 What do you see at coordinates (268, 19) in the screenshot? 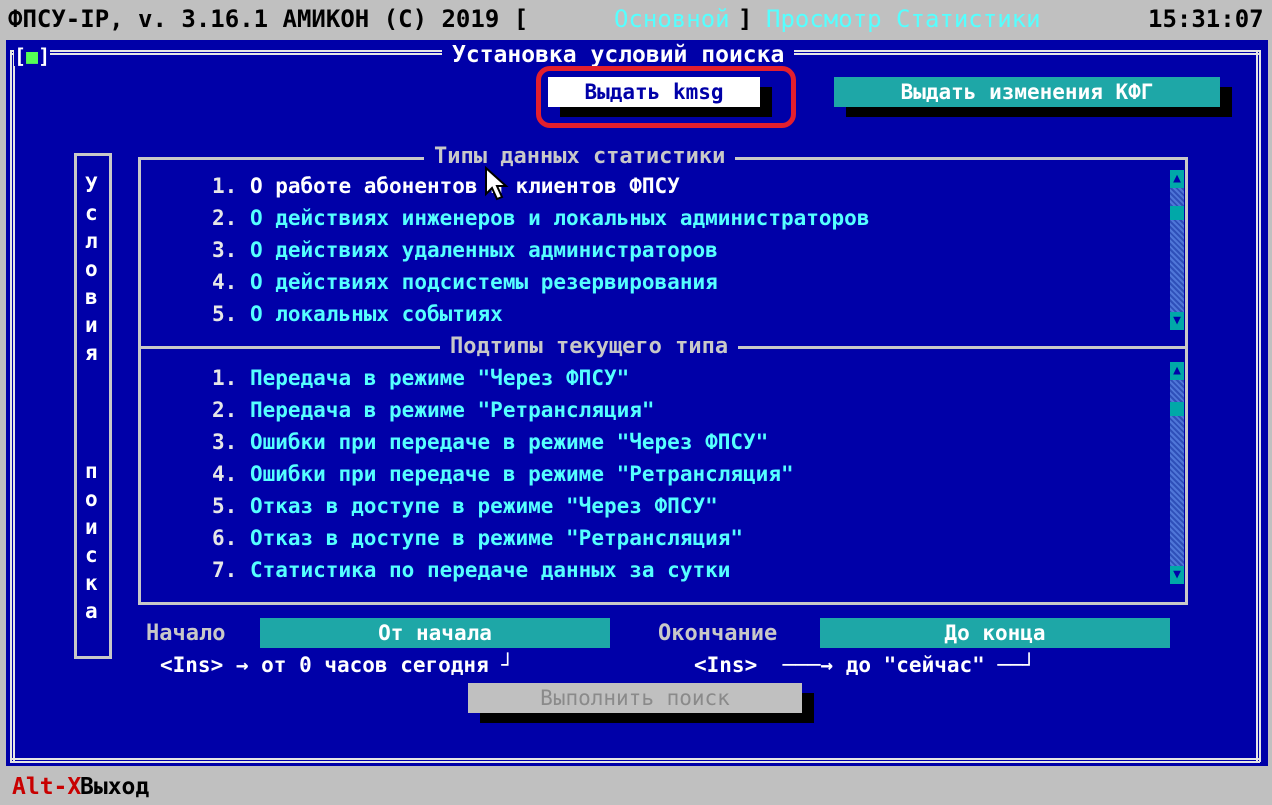
I see `app-title: ФПСУ-IP, v. 3.16.1 АМИКОН (С) 2019 [` at bounding box center [268, 19].